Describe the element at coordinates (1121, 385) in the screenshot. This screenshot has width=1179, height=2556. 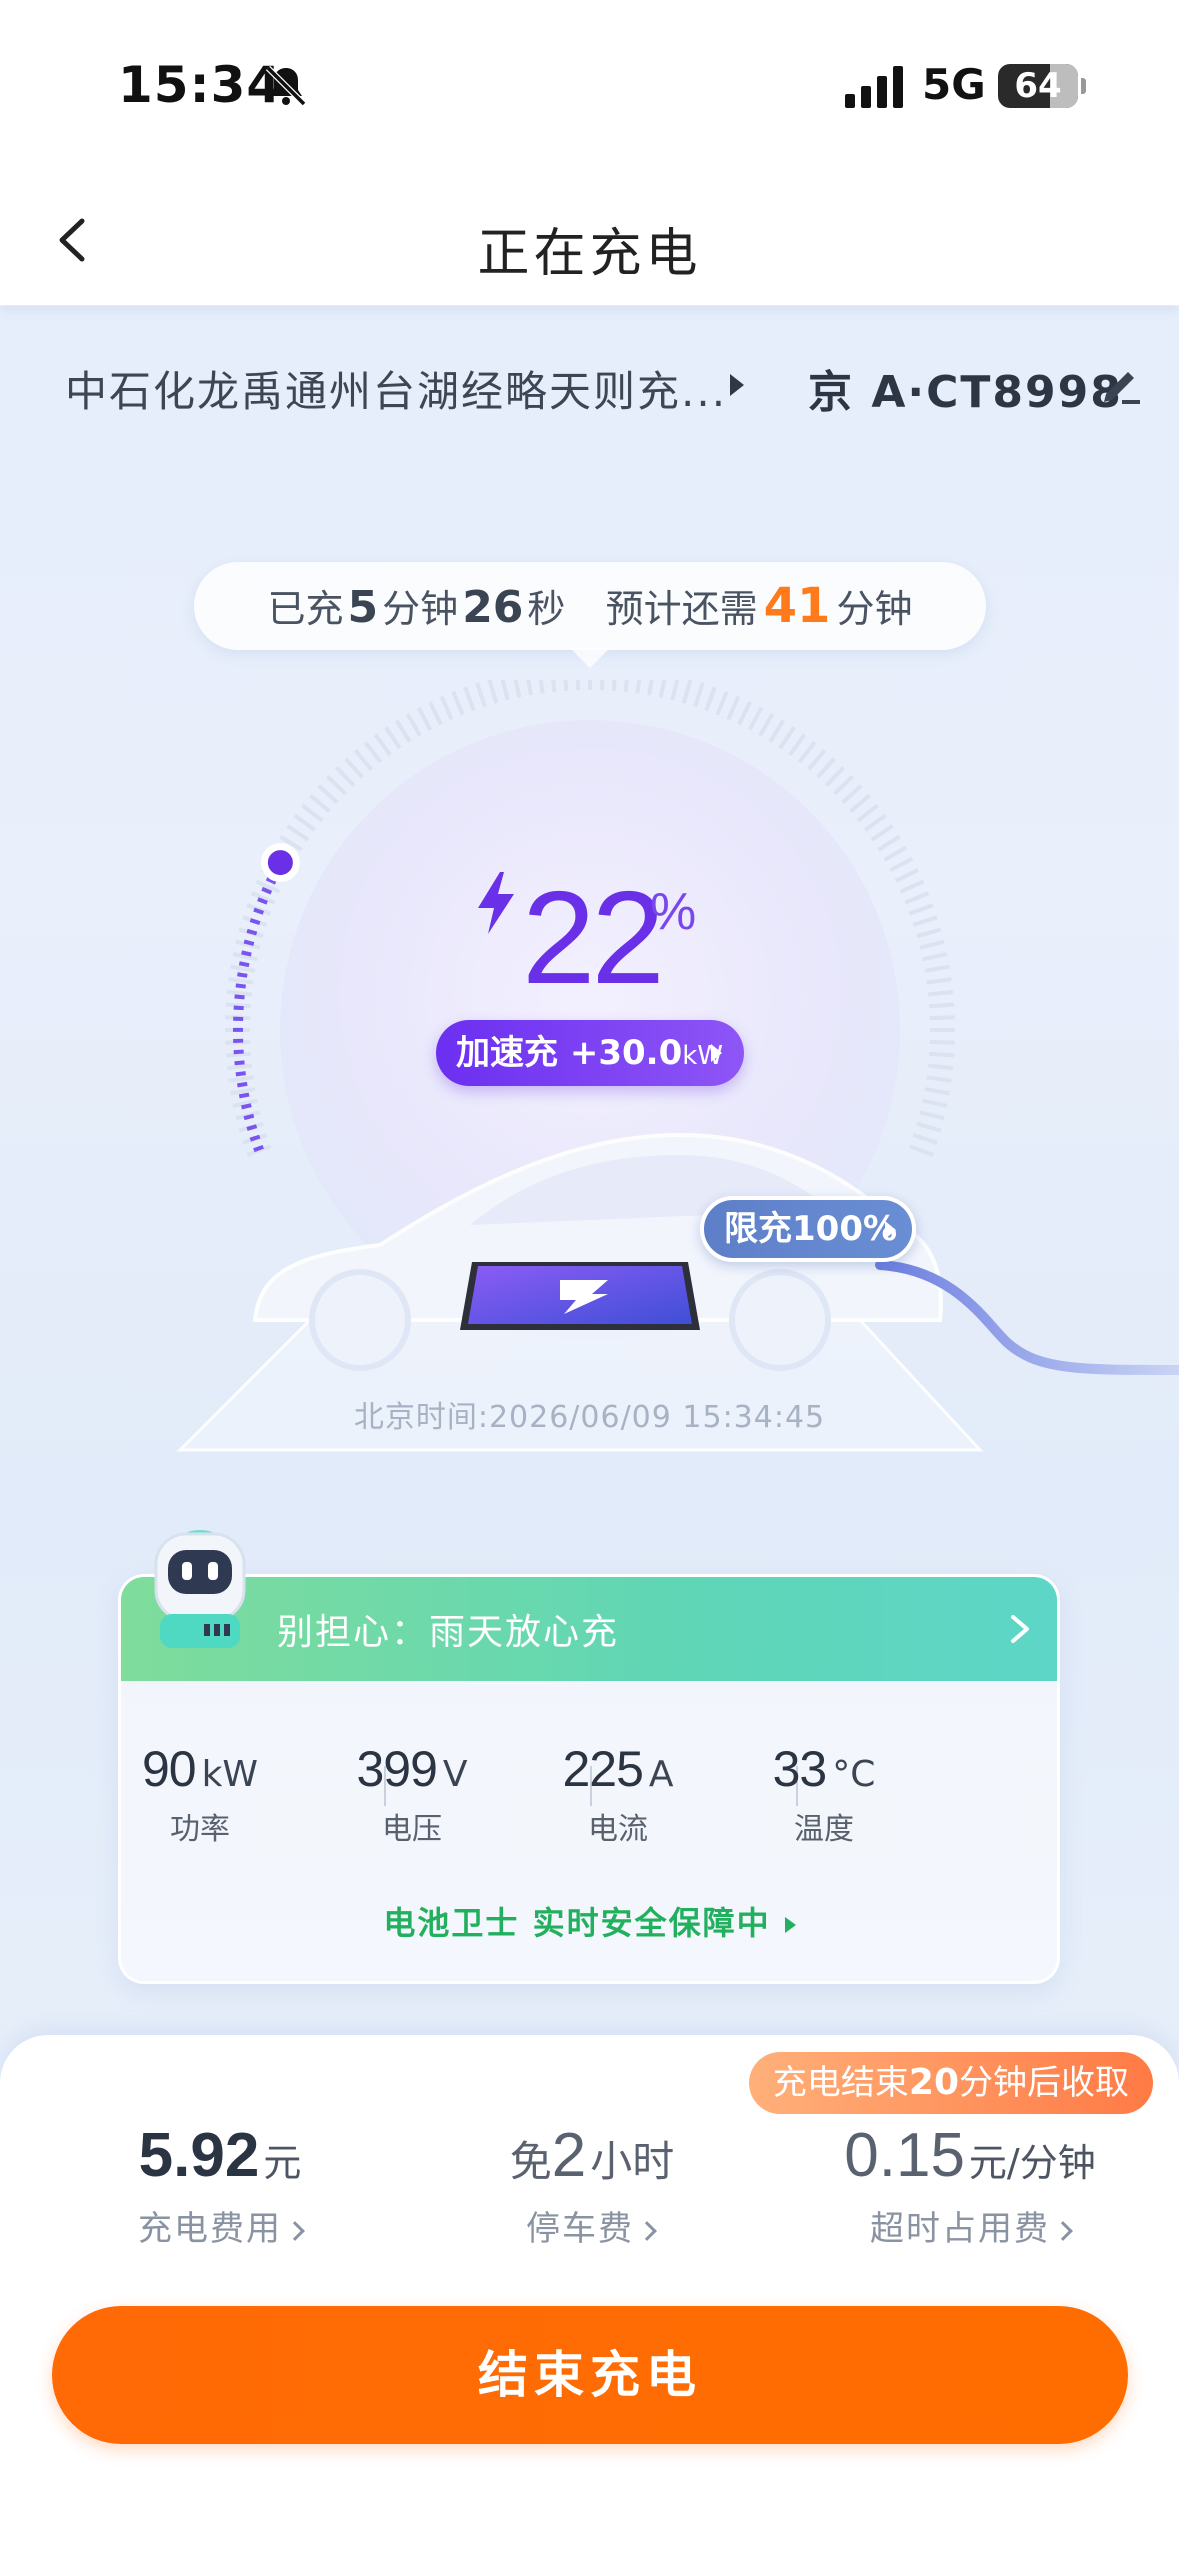
I see `edit-pencil-icon` at that location.